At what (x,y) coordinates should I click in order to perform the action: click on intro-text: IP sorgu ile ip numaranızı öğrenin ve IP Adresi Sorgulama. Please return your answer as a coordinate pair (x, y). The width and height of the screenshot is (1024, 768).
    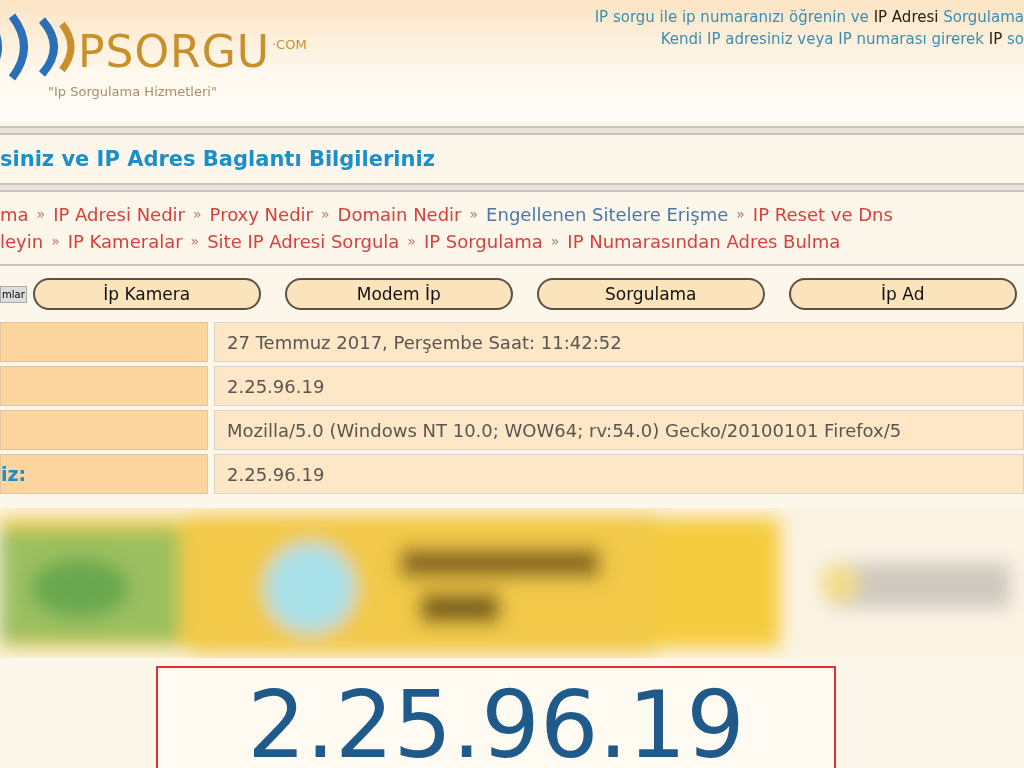
    Looking at the image, I should click on (809, 17).